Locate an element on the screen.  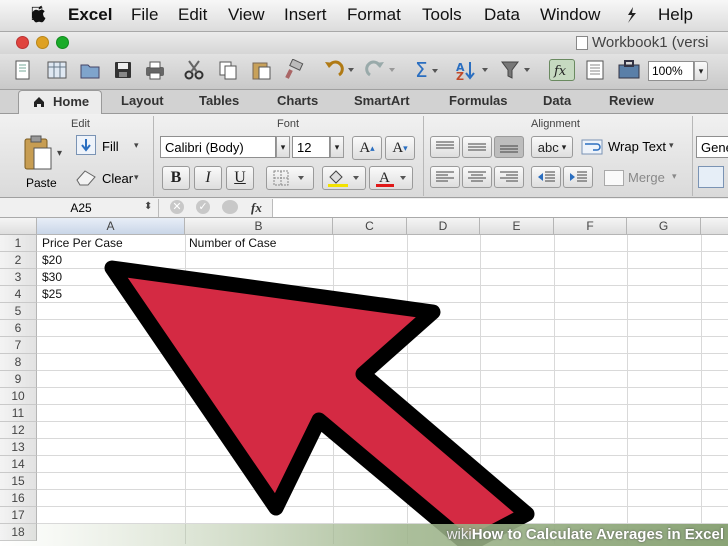
insert-function-button: fx is located at coordinates (256, 208).